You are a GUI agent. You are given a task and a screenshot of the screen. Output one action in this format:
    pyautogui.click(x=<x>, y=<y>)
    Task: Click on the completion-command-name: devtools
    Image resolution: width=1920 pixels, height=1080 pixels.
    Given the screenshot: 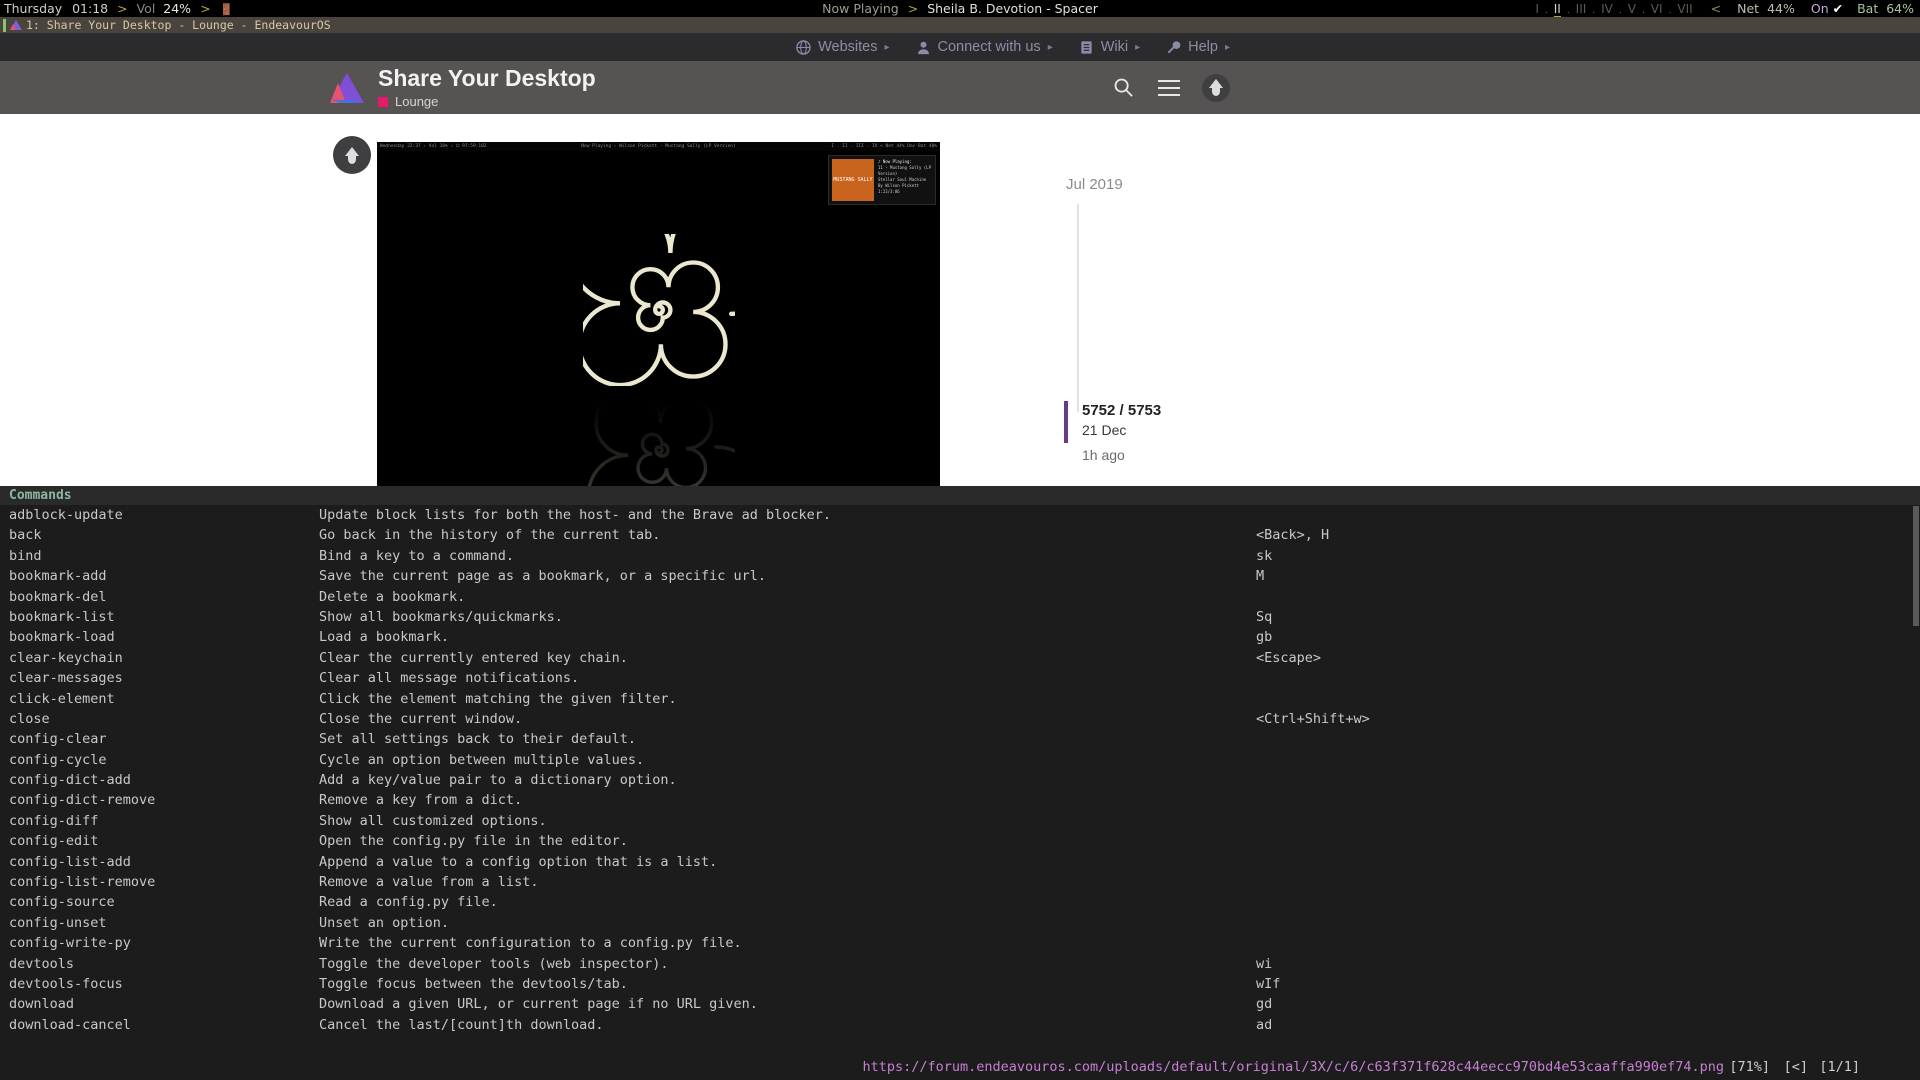 What is the action you would take?
    pyautogui.click(x=42, y=963)
    